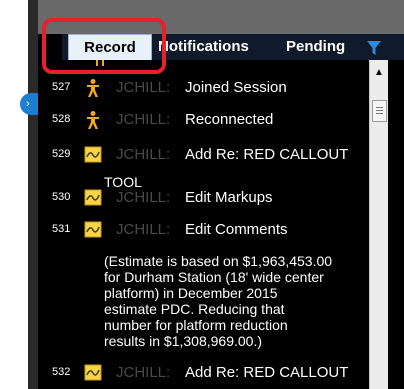 Image resolution: width=404 pixels, height=389 pixels. I want to click on tab-pending: Pending, so click(315, 47).